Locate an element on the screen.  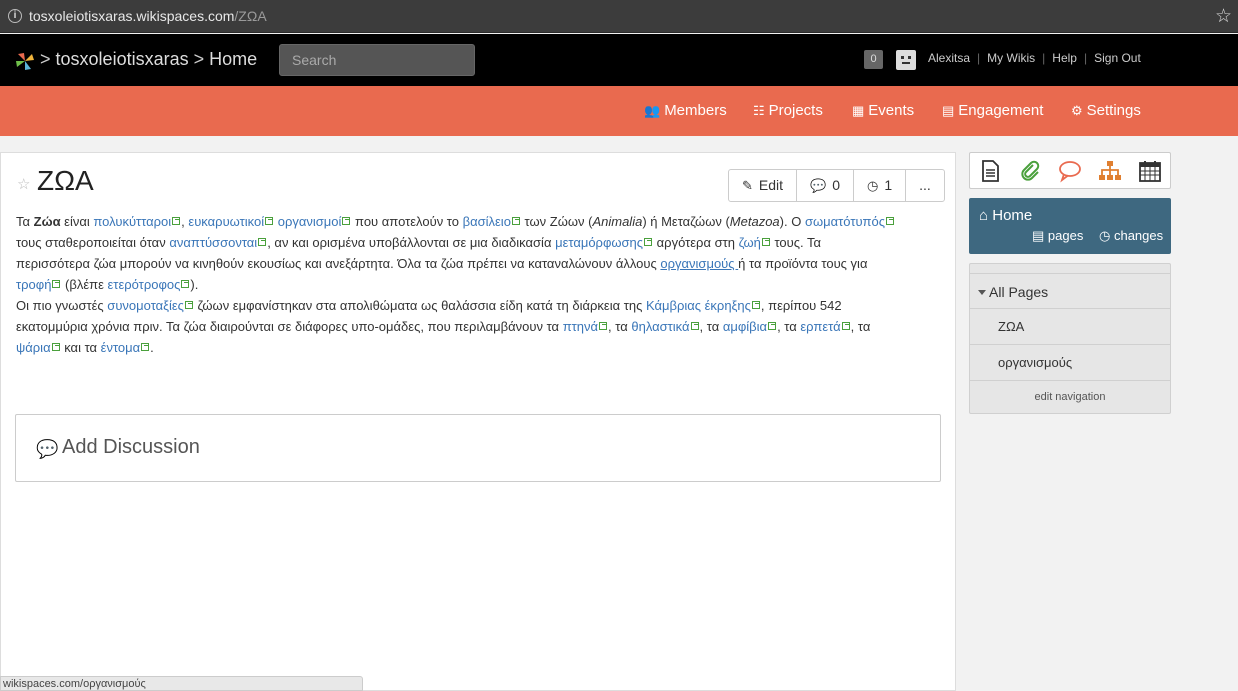
link-eykaryotikoi: ευκαρυωτικοί is located at coordinates (226, 221).